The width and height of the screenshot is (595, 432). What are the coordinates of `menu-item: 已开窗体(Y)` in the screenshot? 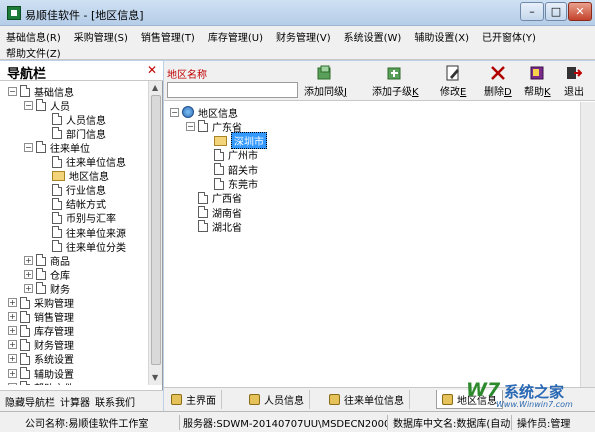 It's located at (509, 36).